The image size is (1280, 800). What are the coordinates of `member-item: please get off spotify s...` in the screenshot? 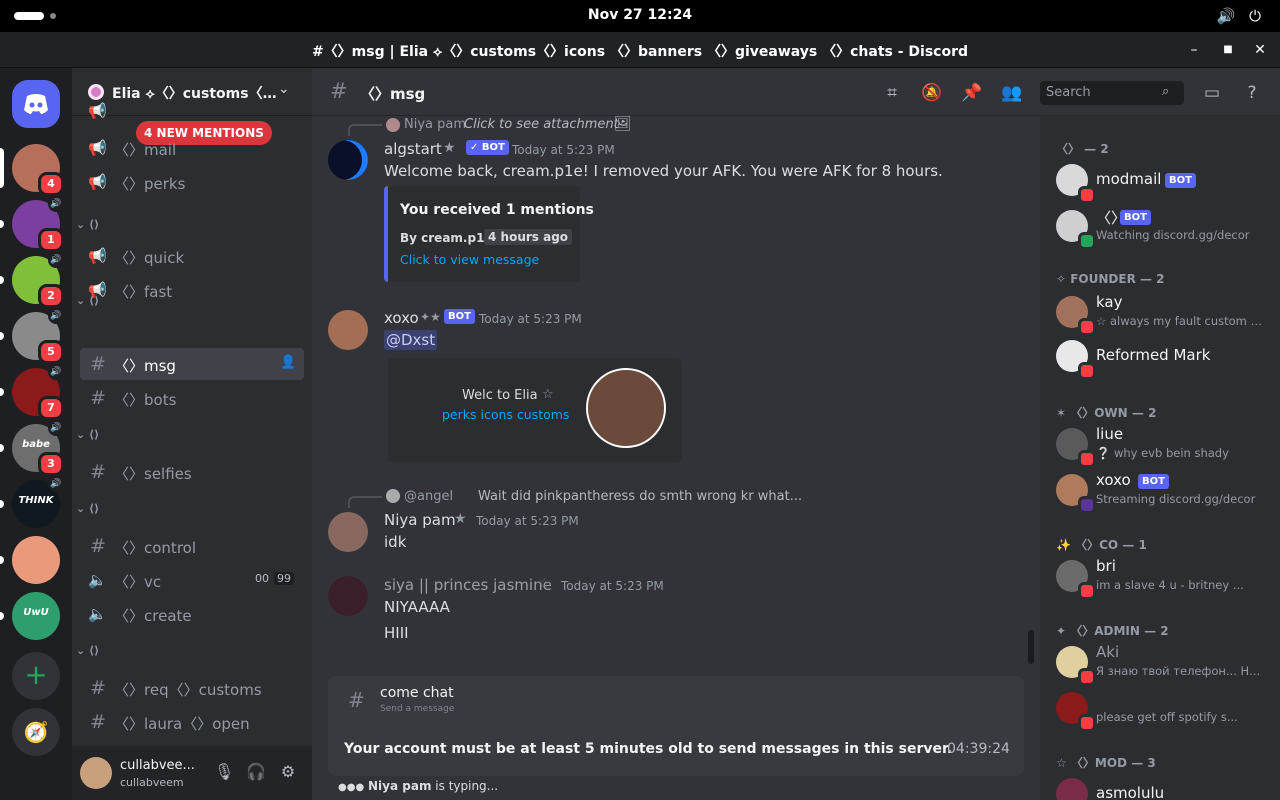 It's located at (1160, 709).